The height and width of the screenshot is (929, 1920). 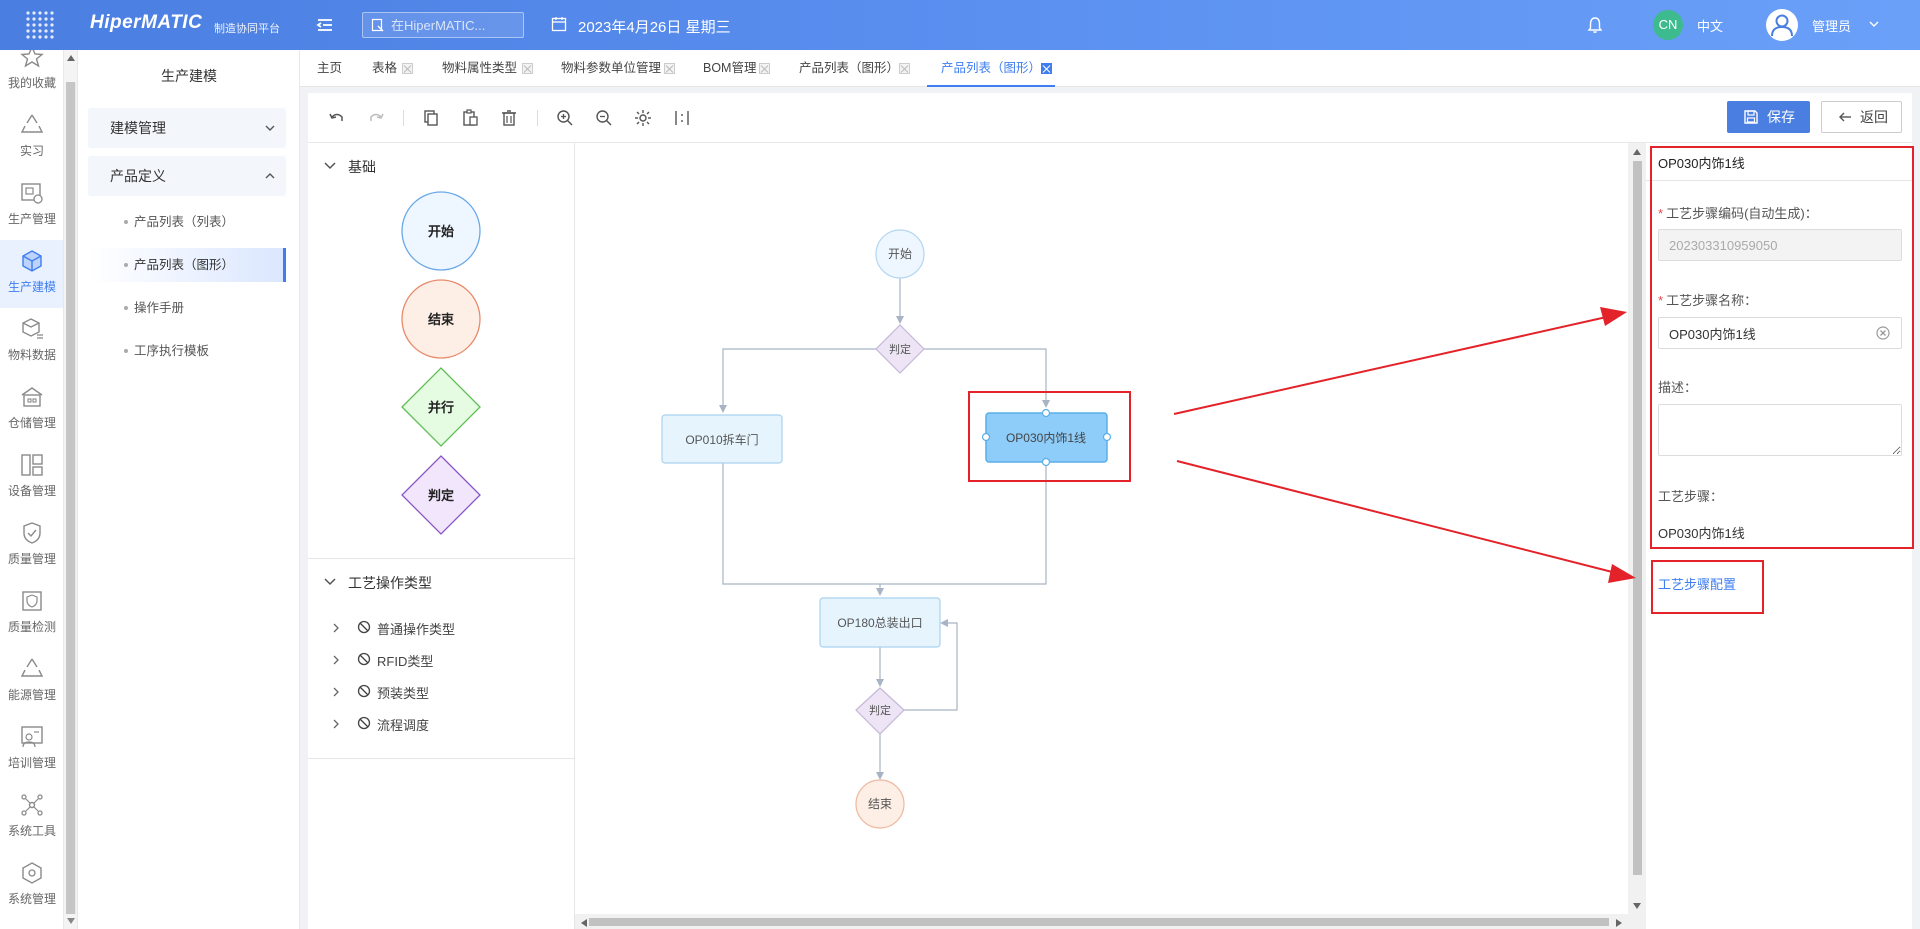 What do you see at coordinates (31, 750) in the screenshot?
I see `rail-item-training: 培训管理` at bounding box center [31, 750].